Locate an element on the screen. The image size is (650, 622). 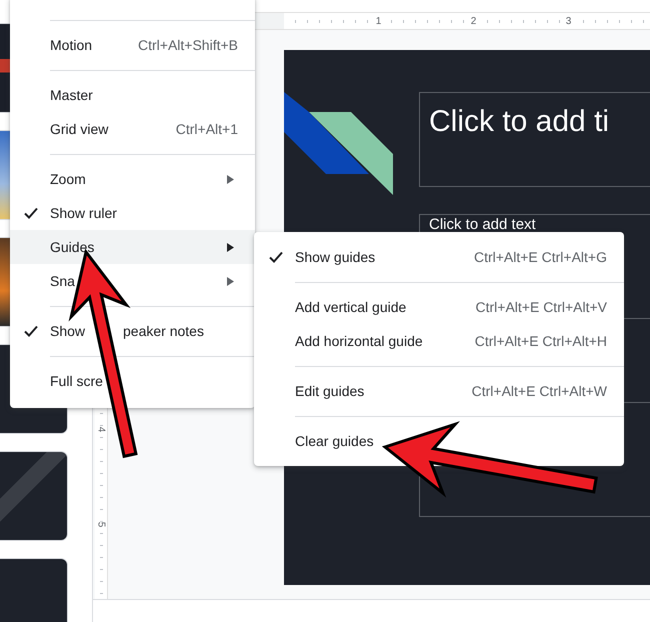
shortcut-label: Ctrl+Alt+E Ctrl+Alt+H is located at coordinates (540, 341).